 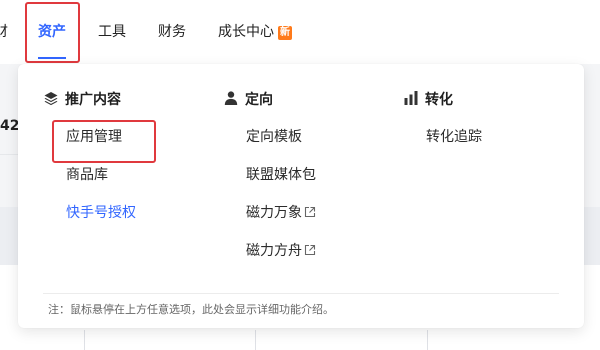 What do you see at coordinates (93, 100) in the screenshot?
I see `column-header-label: 推广内容` at bounding box center [93, 100].